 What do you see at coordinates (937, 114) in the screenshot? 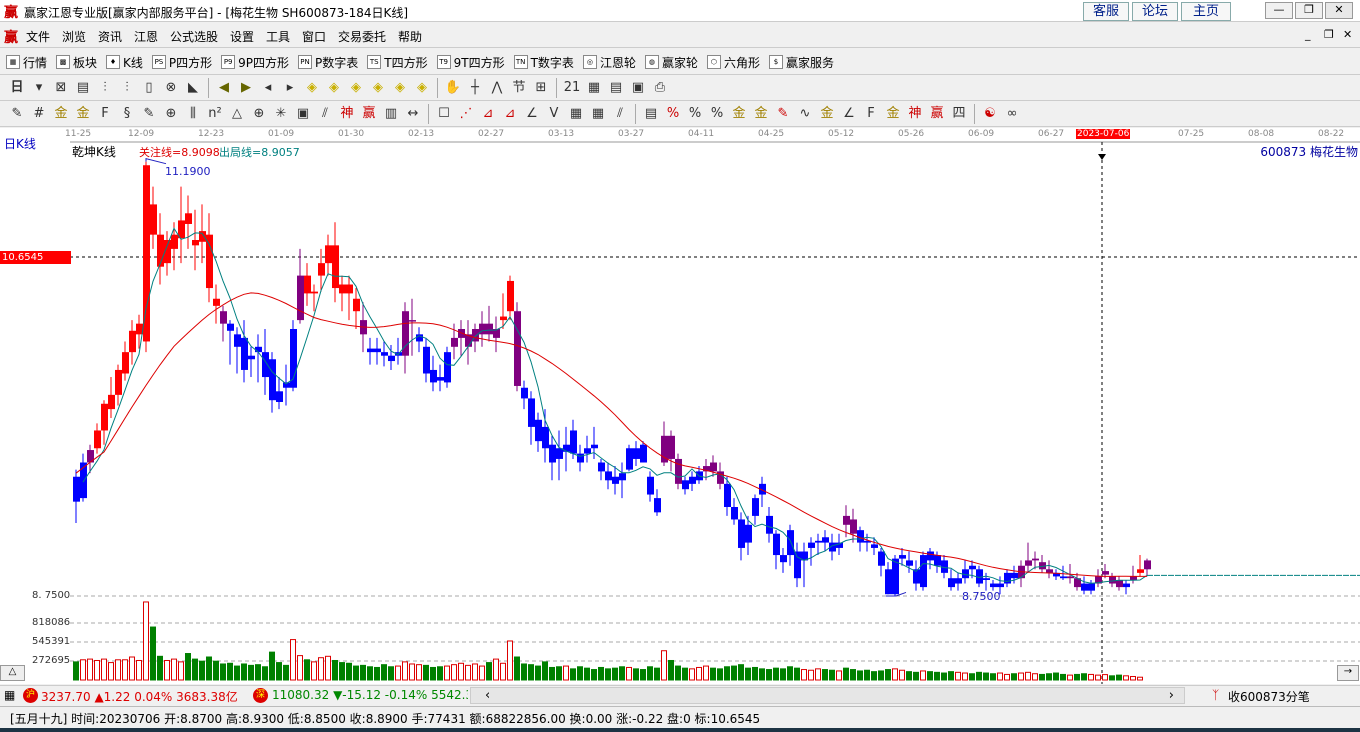
I see `ying-angle-icon: 赢` at bounding box center [937, 114].